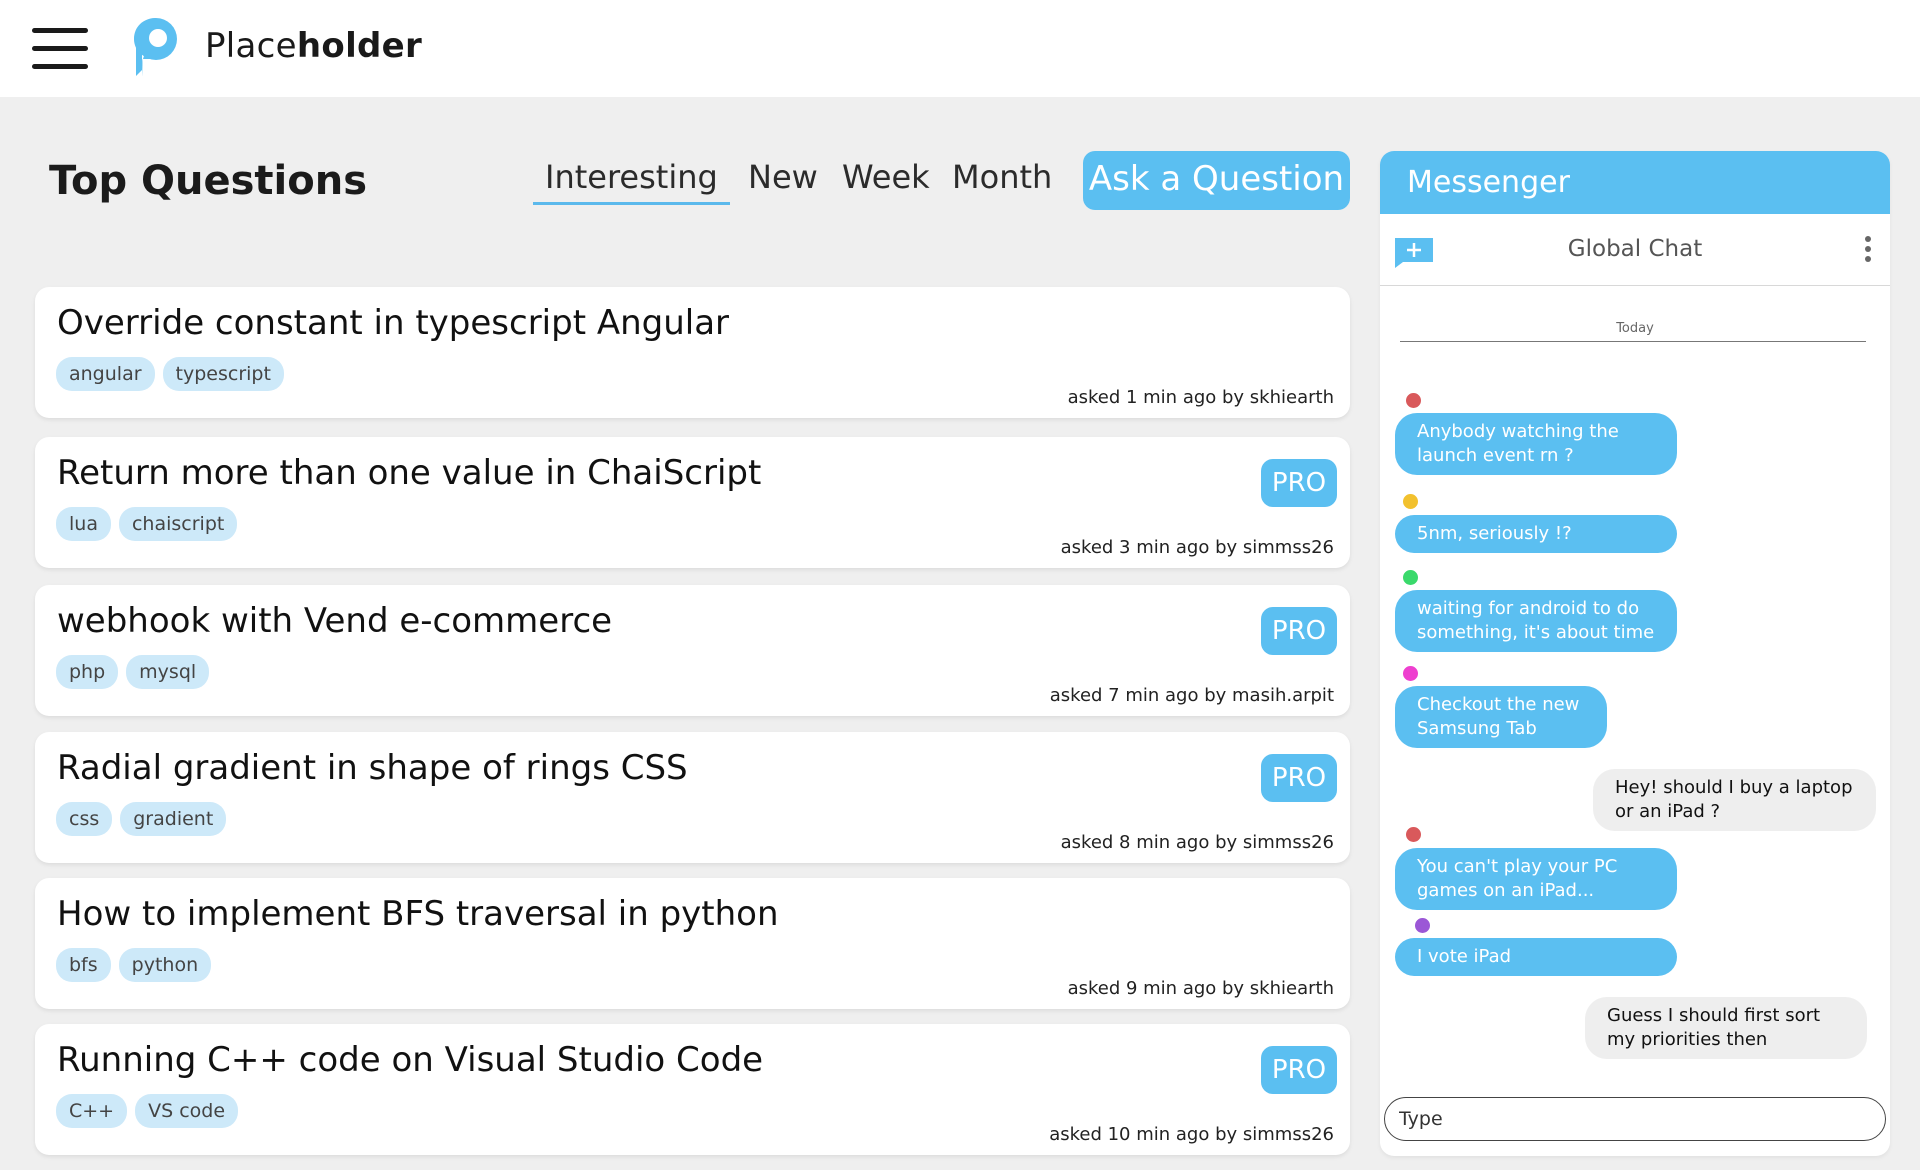 The width and height of the screenshot is (1920, 1170). Describe the element at coordinates (418, 914) in the screenshot. I see `question-title: How to implement BFS traversal in python` at that location.